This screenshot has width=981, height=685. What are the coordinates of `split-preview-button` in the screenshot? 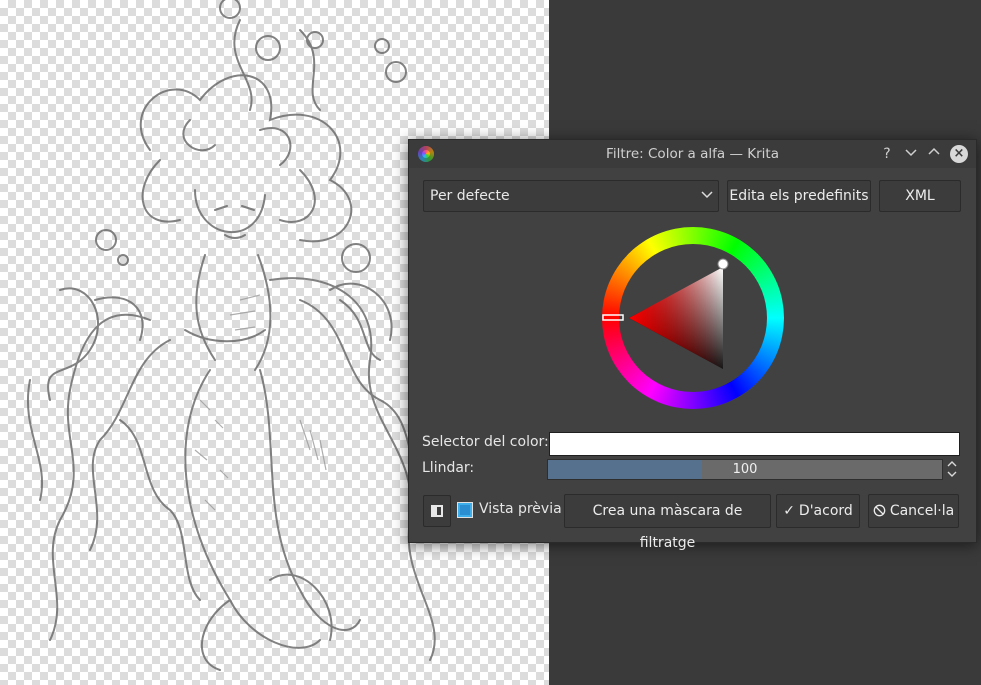 It's located at (437, 511).